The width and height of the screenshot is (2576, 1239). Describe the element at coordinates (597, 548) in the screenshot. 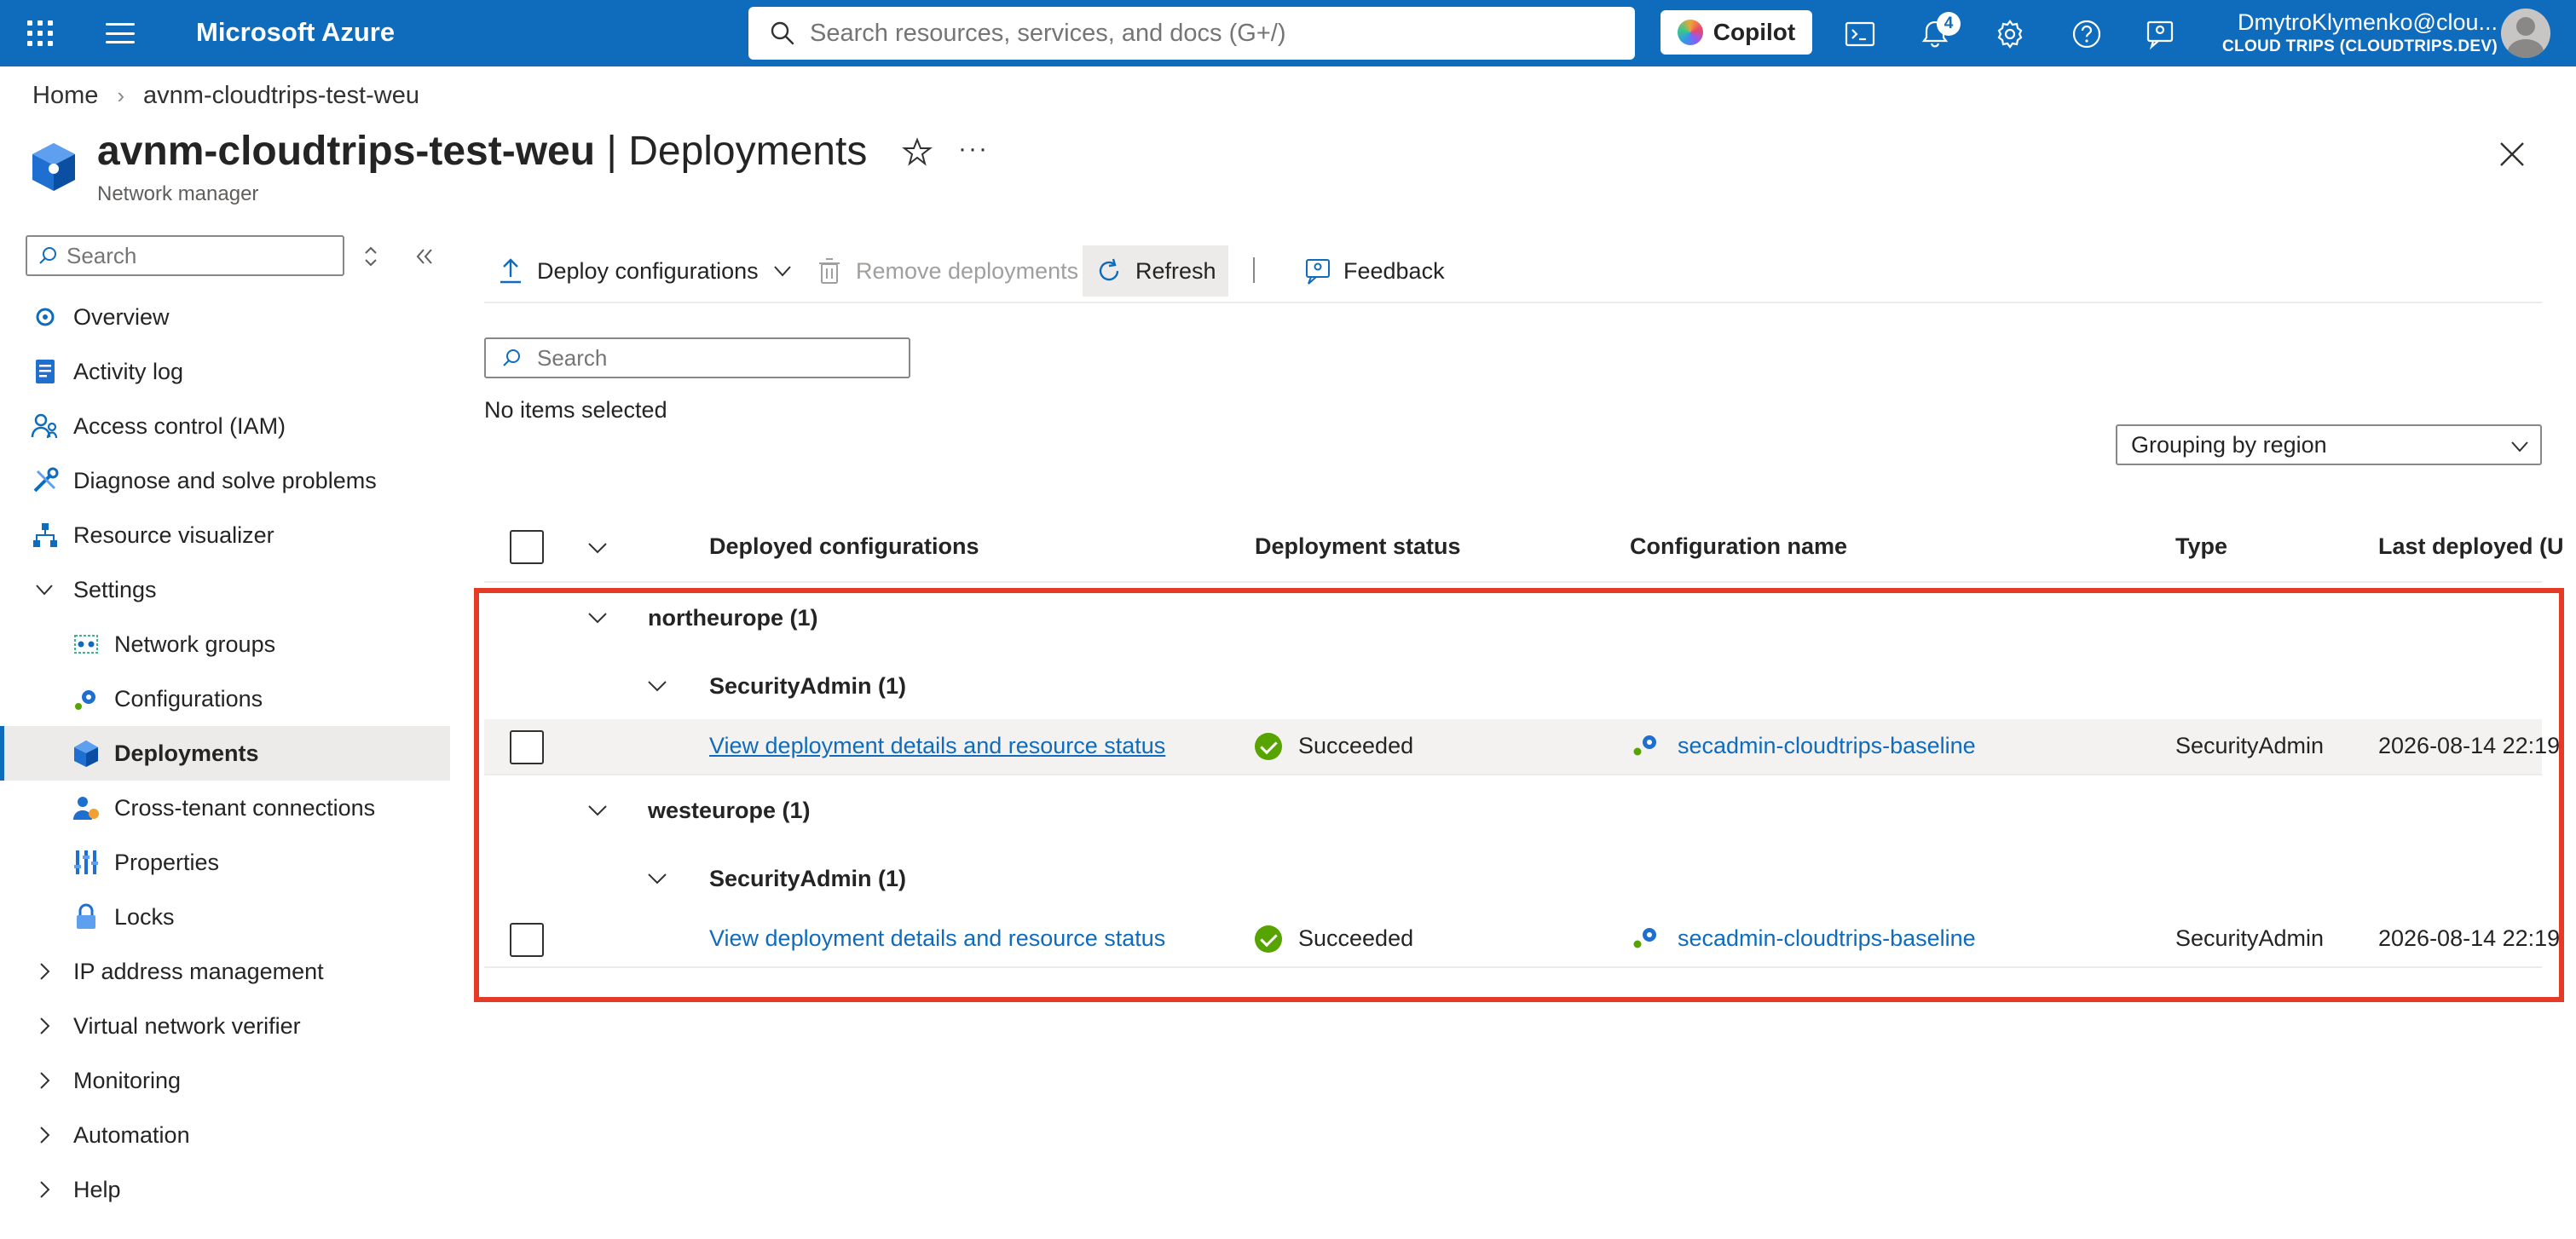

I see `collapse-all-chevron-icon` at that location.